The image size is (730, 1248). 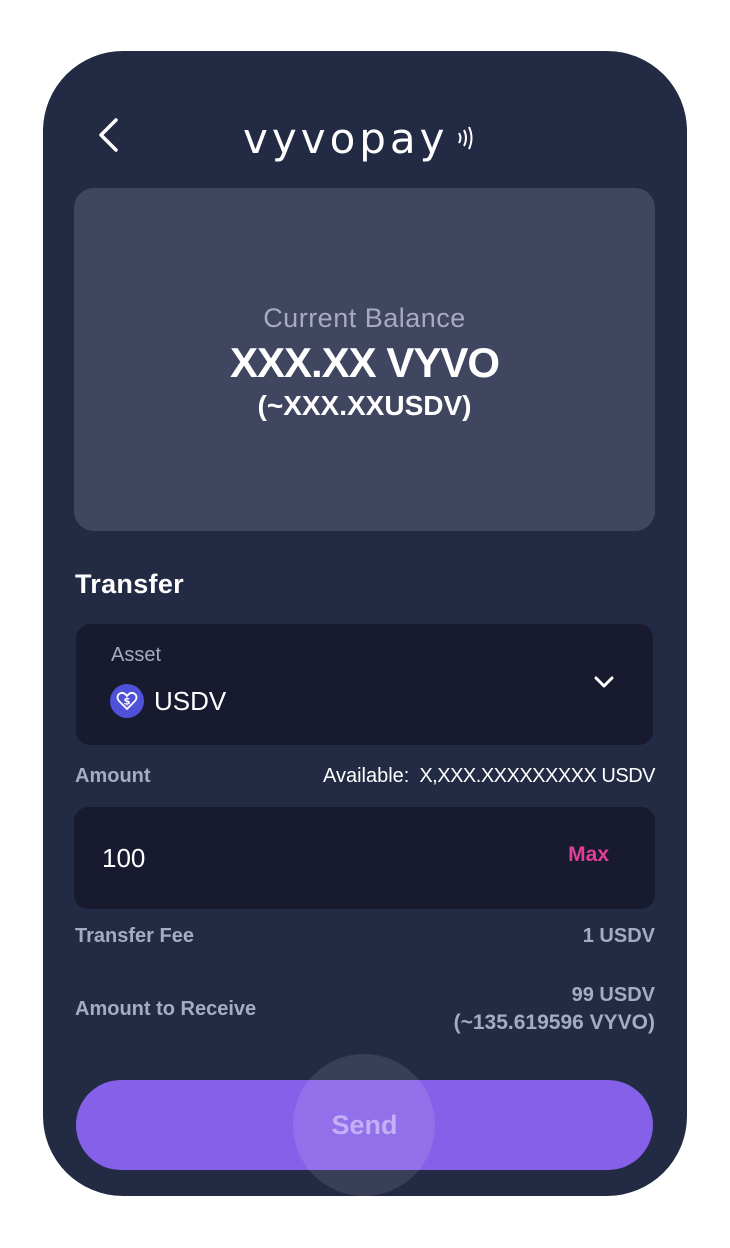 I want to click on app-logo: vyvopay, so click(x=363, y=138).